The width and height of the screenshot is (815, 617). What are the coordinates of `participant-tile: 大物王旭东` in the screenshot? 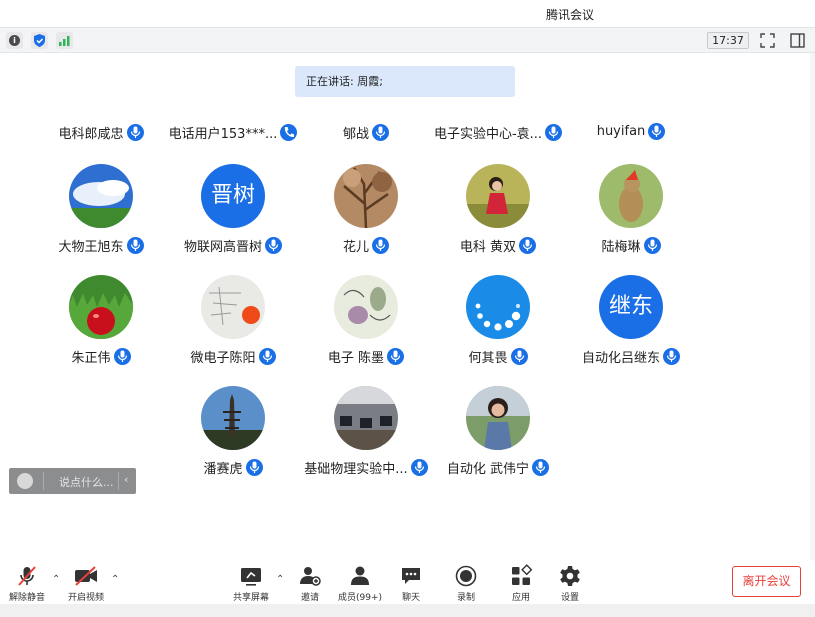 It's located at (101, 214).